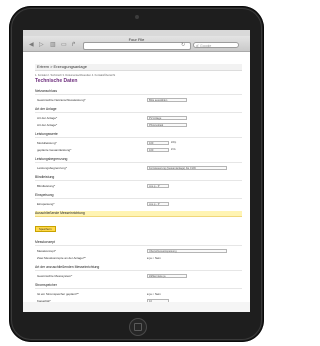  I want to click on search-icon: ☌, so click(197, 45).